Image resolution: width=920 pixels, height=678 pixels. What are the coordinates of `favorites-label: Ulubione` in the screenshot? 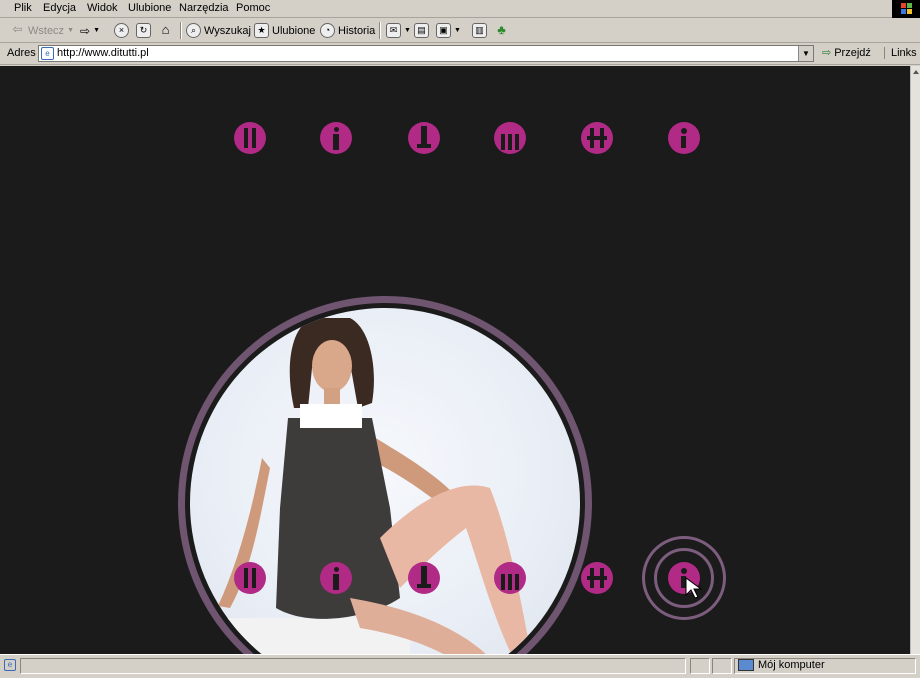 It's located at (294, 30).